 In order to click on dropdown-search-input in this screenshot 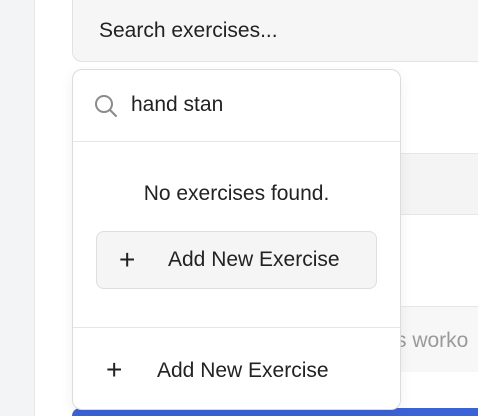, I will do `click(256, 105)`.